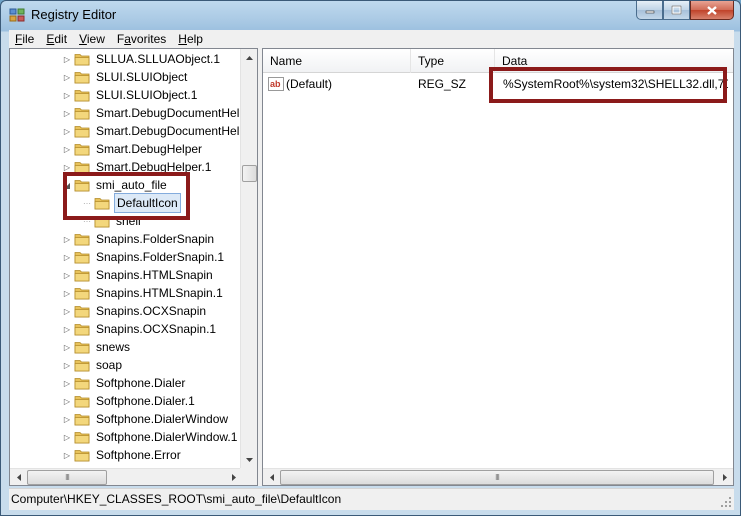  I want to click on title-bar: Registry Editor, so click(370, 15).